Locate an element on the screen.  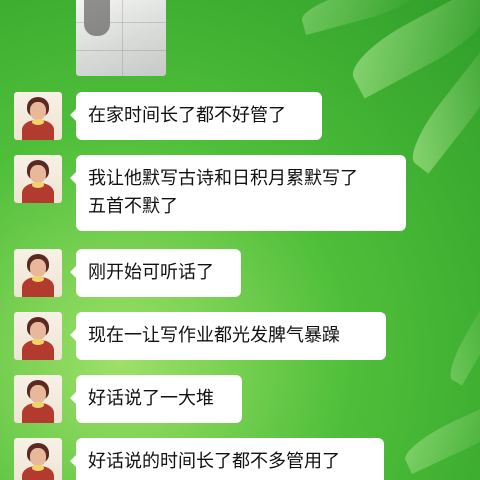
message-bubble: 好话说了一大堆 is located at coordinates (156, 399).